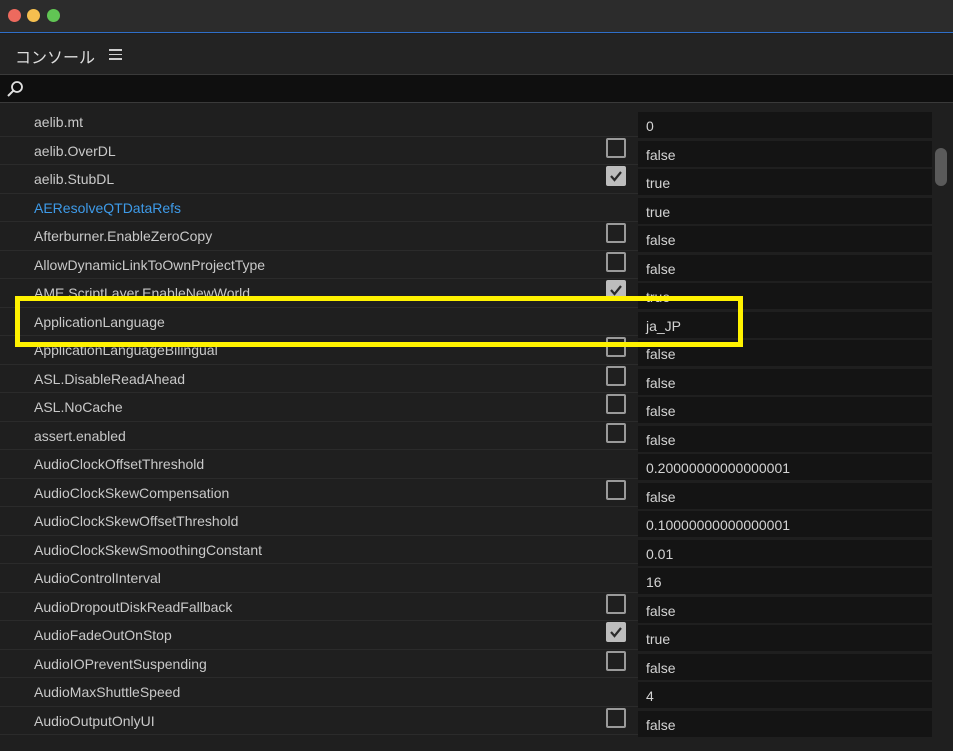 This screenshot has height=751, width=953. I want to click on setting-row: aelib.OverDL false, so click(466, 152).